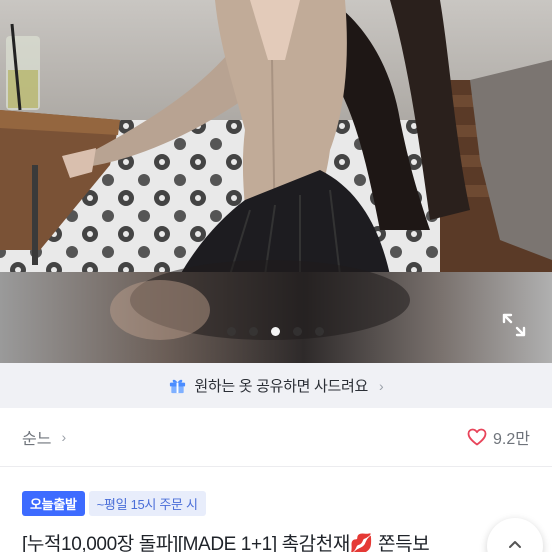 The height and width of the screenshot is (552, 552). I want to click on shipping-cutoff-badge: ~평일 15시 주문 시, so click(147, 503).